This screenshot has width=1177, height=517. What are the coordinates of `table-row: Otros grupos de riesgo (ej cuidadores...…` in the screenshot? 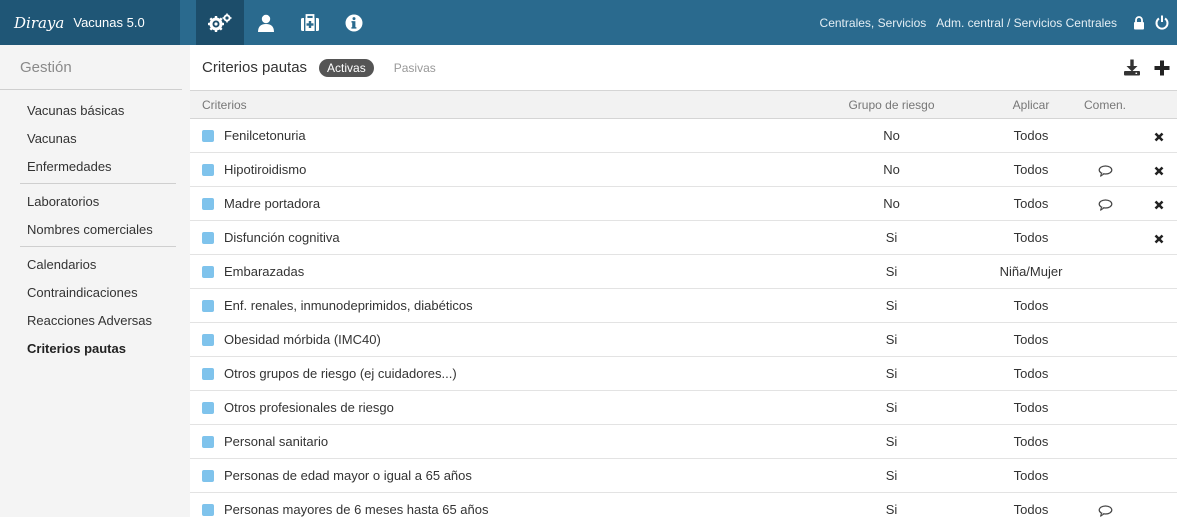 It's located at (683, 374).